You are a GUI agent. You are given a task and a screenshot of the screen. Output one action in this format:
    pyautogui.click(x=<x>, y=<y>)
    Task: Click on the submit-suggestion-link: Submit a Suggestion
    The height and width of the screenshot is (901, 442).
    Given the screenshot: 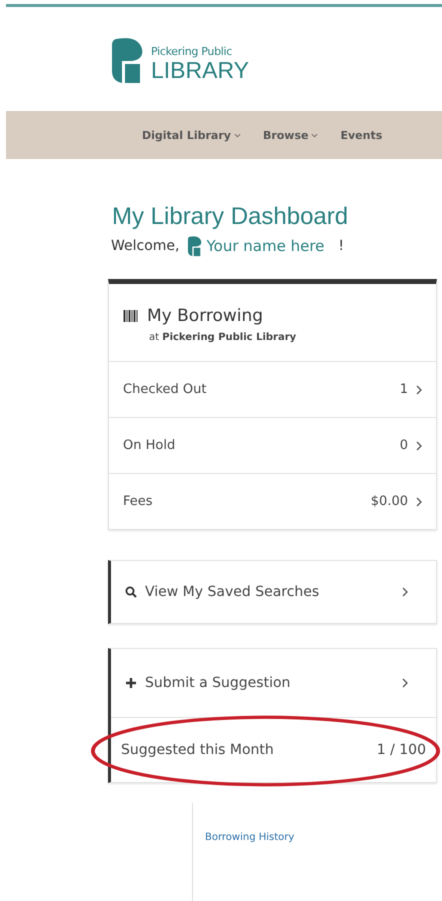 What is the action you would take?
    pyautogui.click(x=273, y=683)
    